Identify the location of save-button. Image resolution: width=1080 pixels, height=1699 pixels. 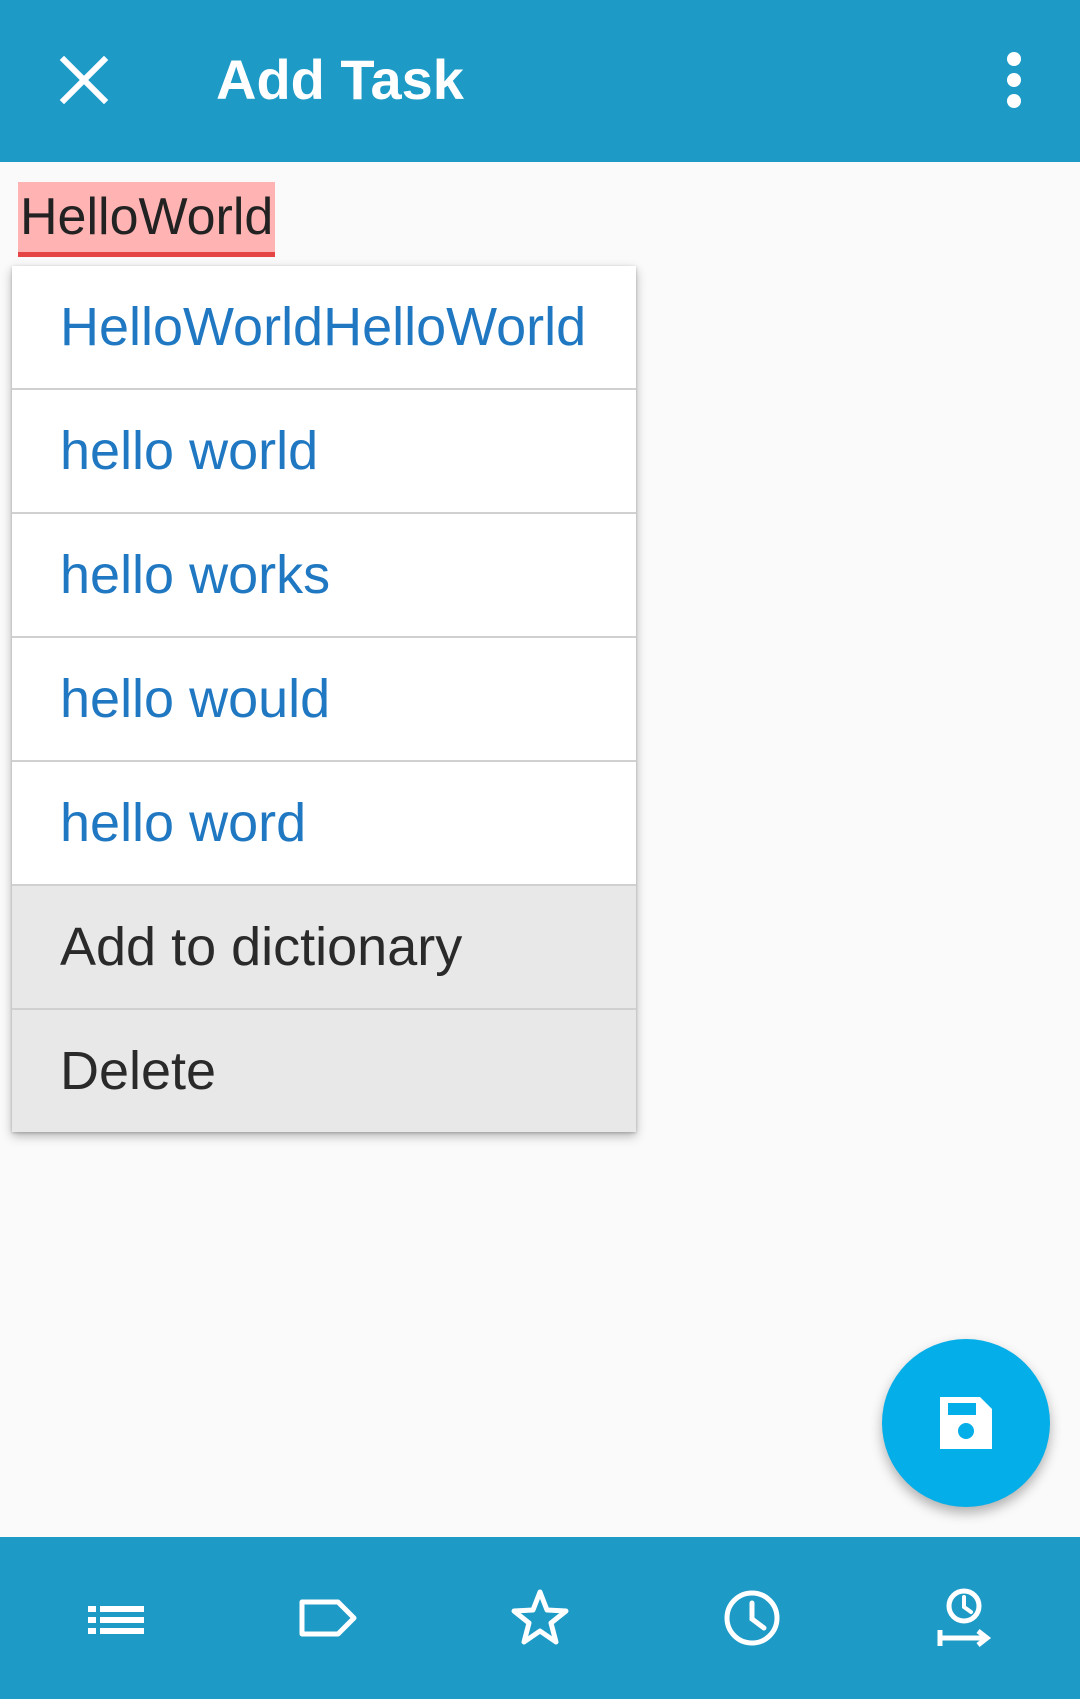
(966, 1423).